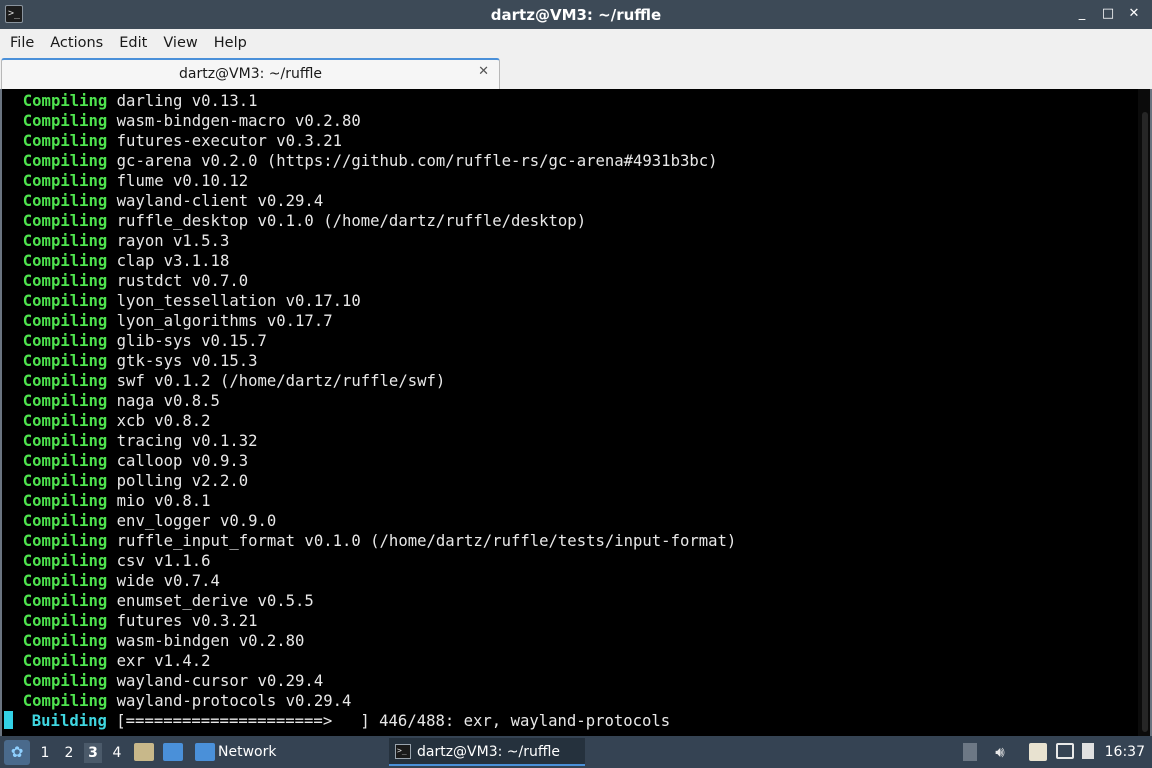 This screenshot has height=768, width=1152. Describe the element at coordinates (17, 752) in the screenshot. I see `start-menu-icon: ✿` at that location.